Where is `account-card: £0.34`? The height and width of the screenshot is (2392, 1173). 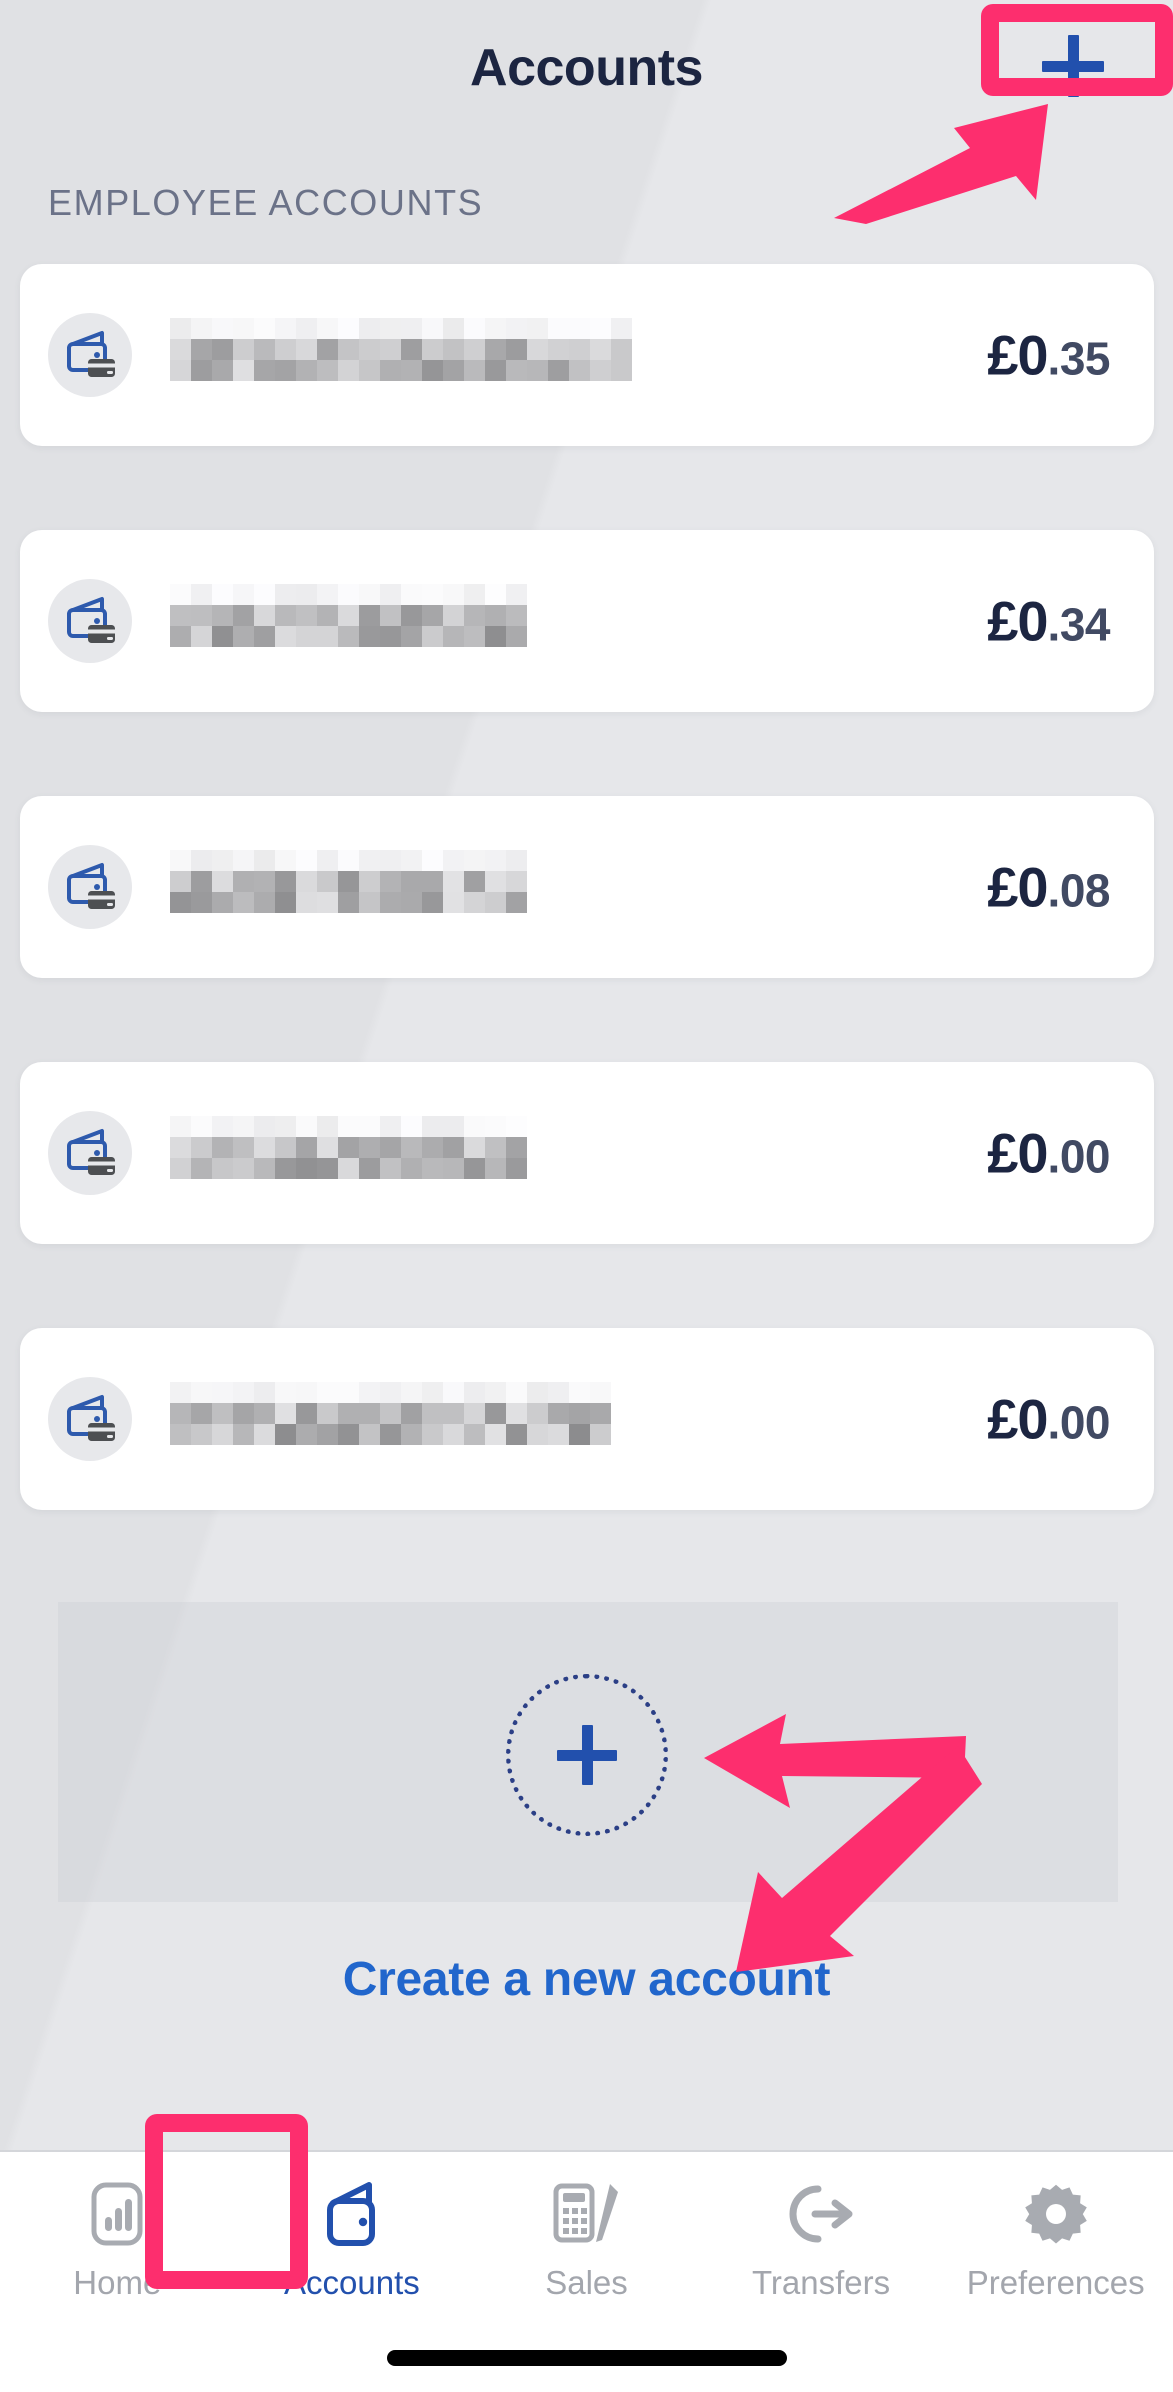 account-card: £0.34 is located at coordinates (587, 621).